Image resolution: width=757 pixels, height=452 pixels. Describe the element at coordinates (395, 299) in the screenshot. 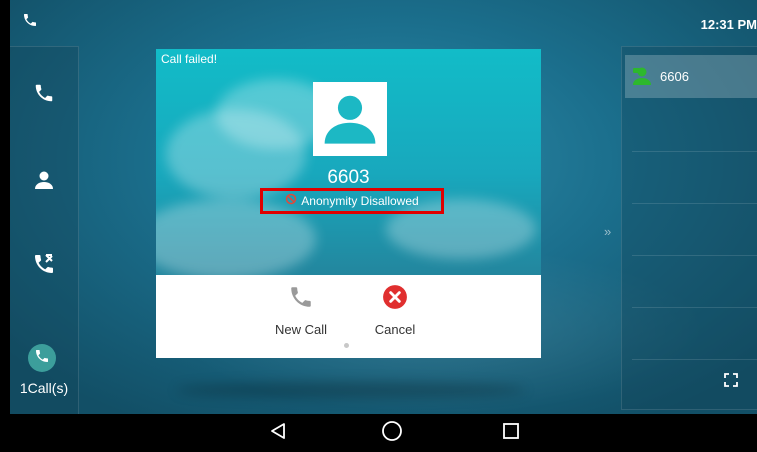

I see `close-icon` at that location.